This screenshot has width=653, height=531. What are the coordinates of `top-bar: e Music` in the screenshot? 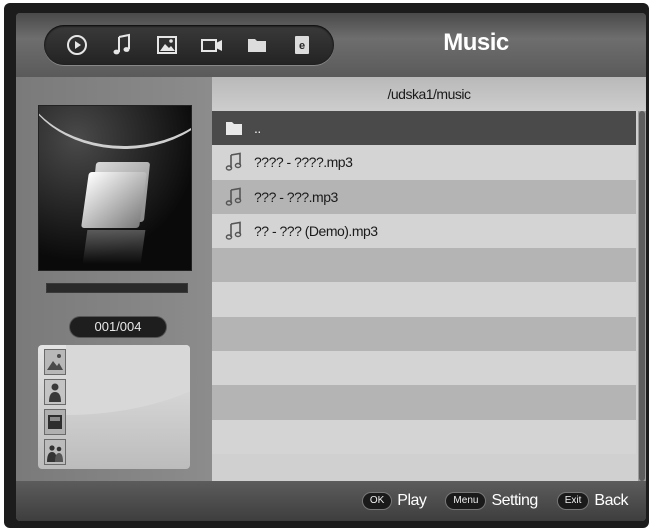 It's located at (331, 45).